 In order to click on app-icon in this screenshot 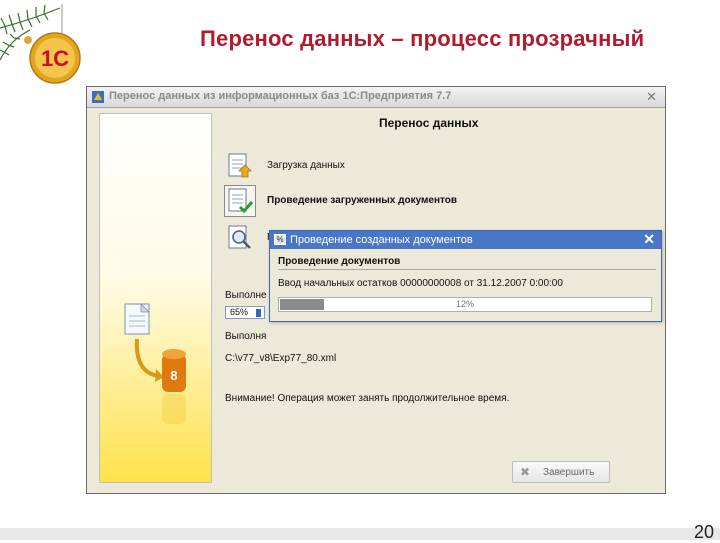, I will do `click(98, 97)`.